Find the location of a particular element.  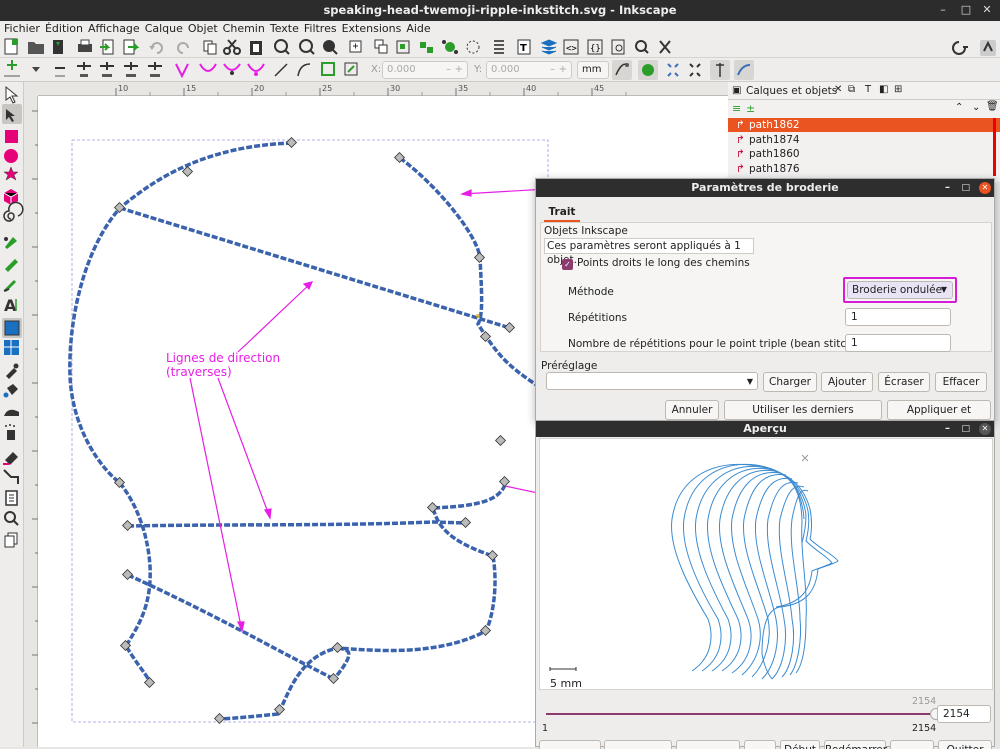

dropdown-arrow-icon is located at coordinates (36, 69).